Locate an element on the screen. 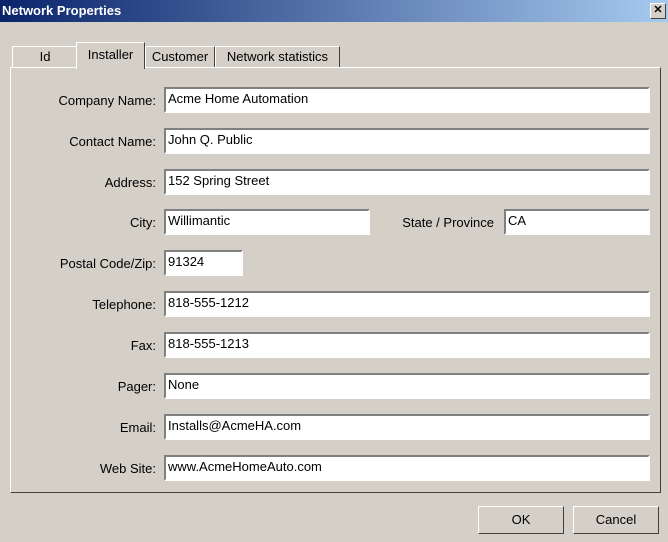 This screenshot has height=542, width=668. close-icon: ✕ is located at coordinates (658, 10).